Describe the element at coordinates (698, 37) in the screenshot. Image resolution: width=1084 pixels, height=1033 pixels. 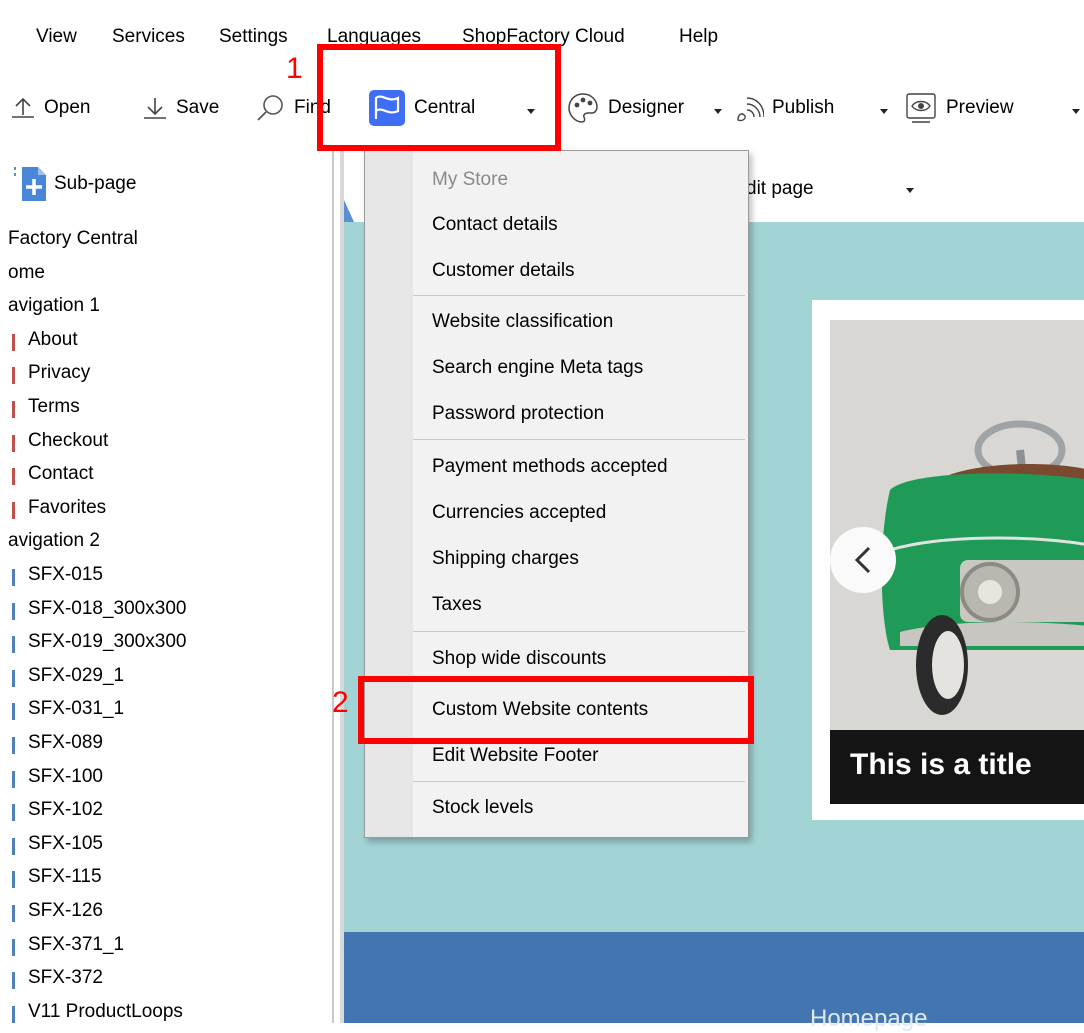
I see `menu-help: Help` at that location.